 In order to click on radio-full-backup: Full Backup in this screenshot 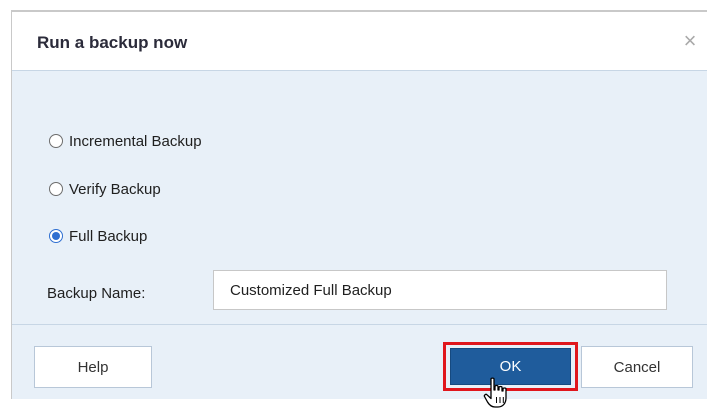, I will do `click(98, 236)`.